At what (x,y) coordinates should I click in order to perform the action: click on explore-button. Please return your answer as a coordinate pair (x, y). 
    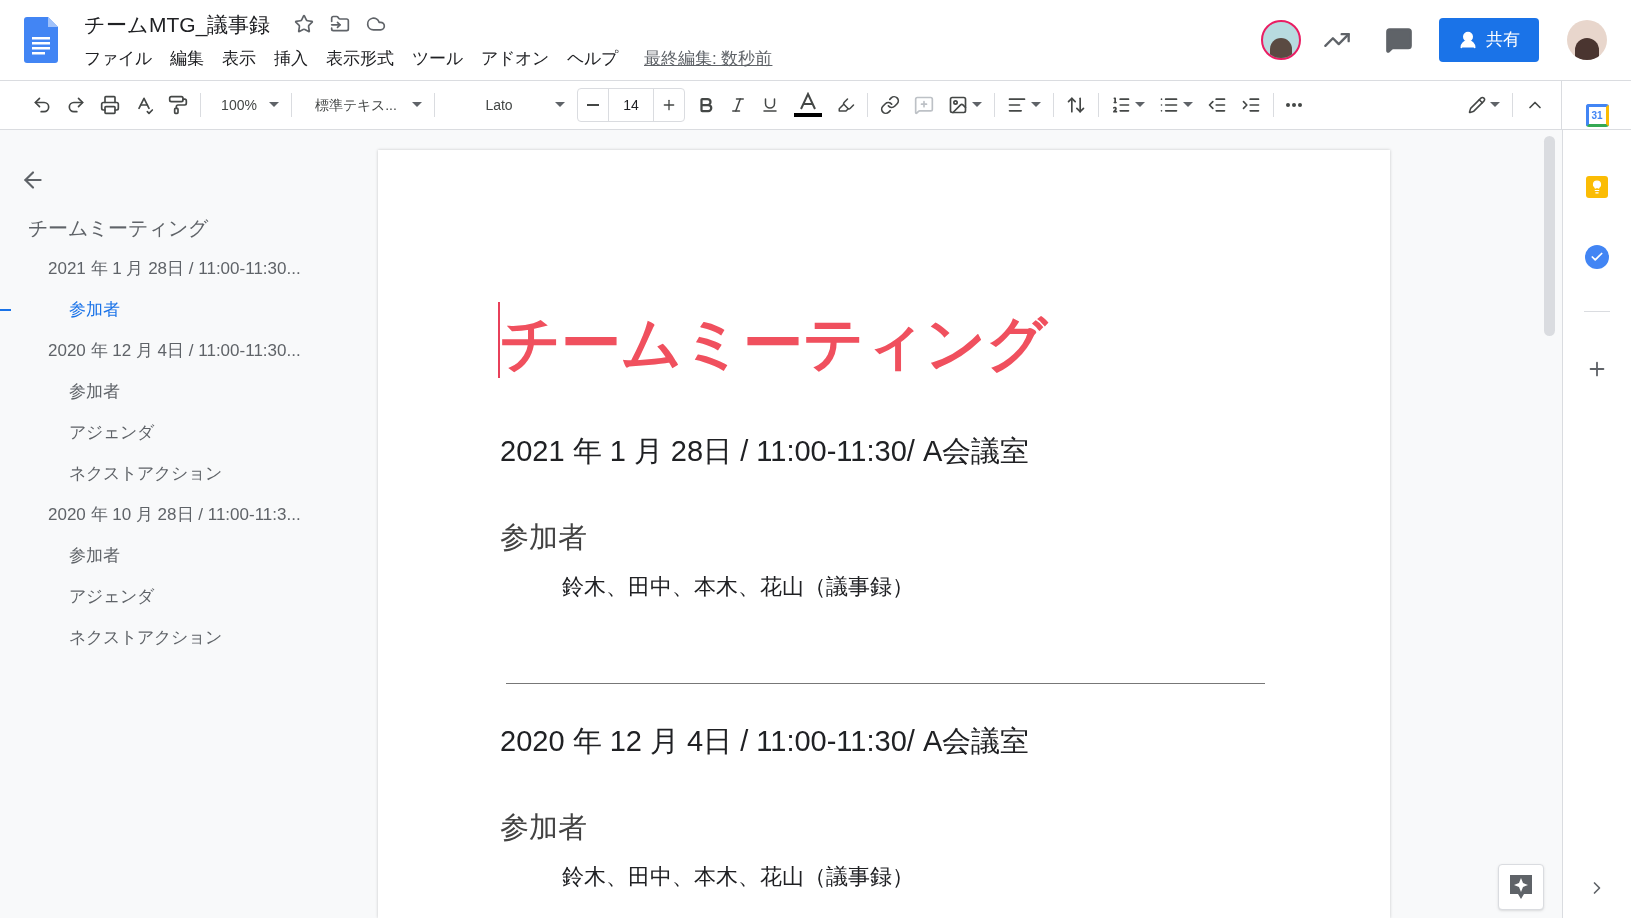
    Looking at the image, I should click on (1521, 887).